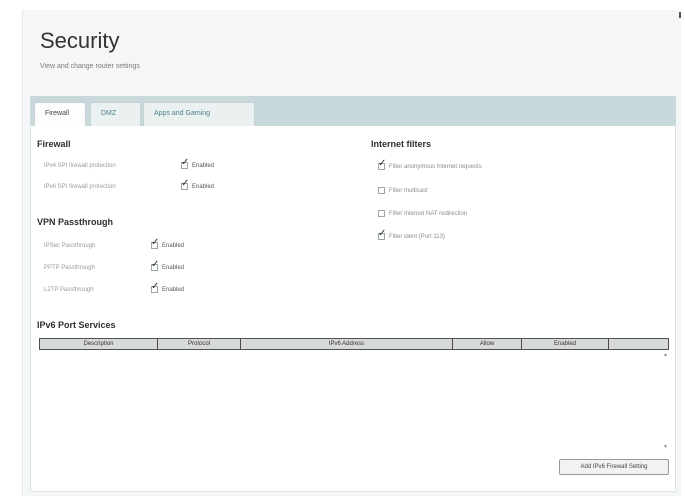 Image resolution: width=685 pixels, height=500 pixels. I want to click on column-header-enabled: Enabled, so click(565, 344).